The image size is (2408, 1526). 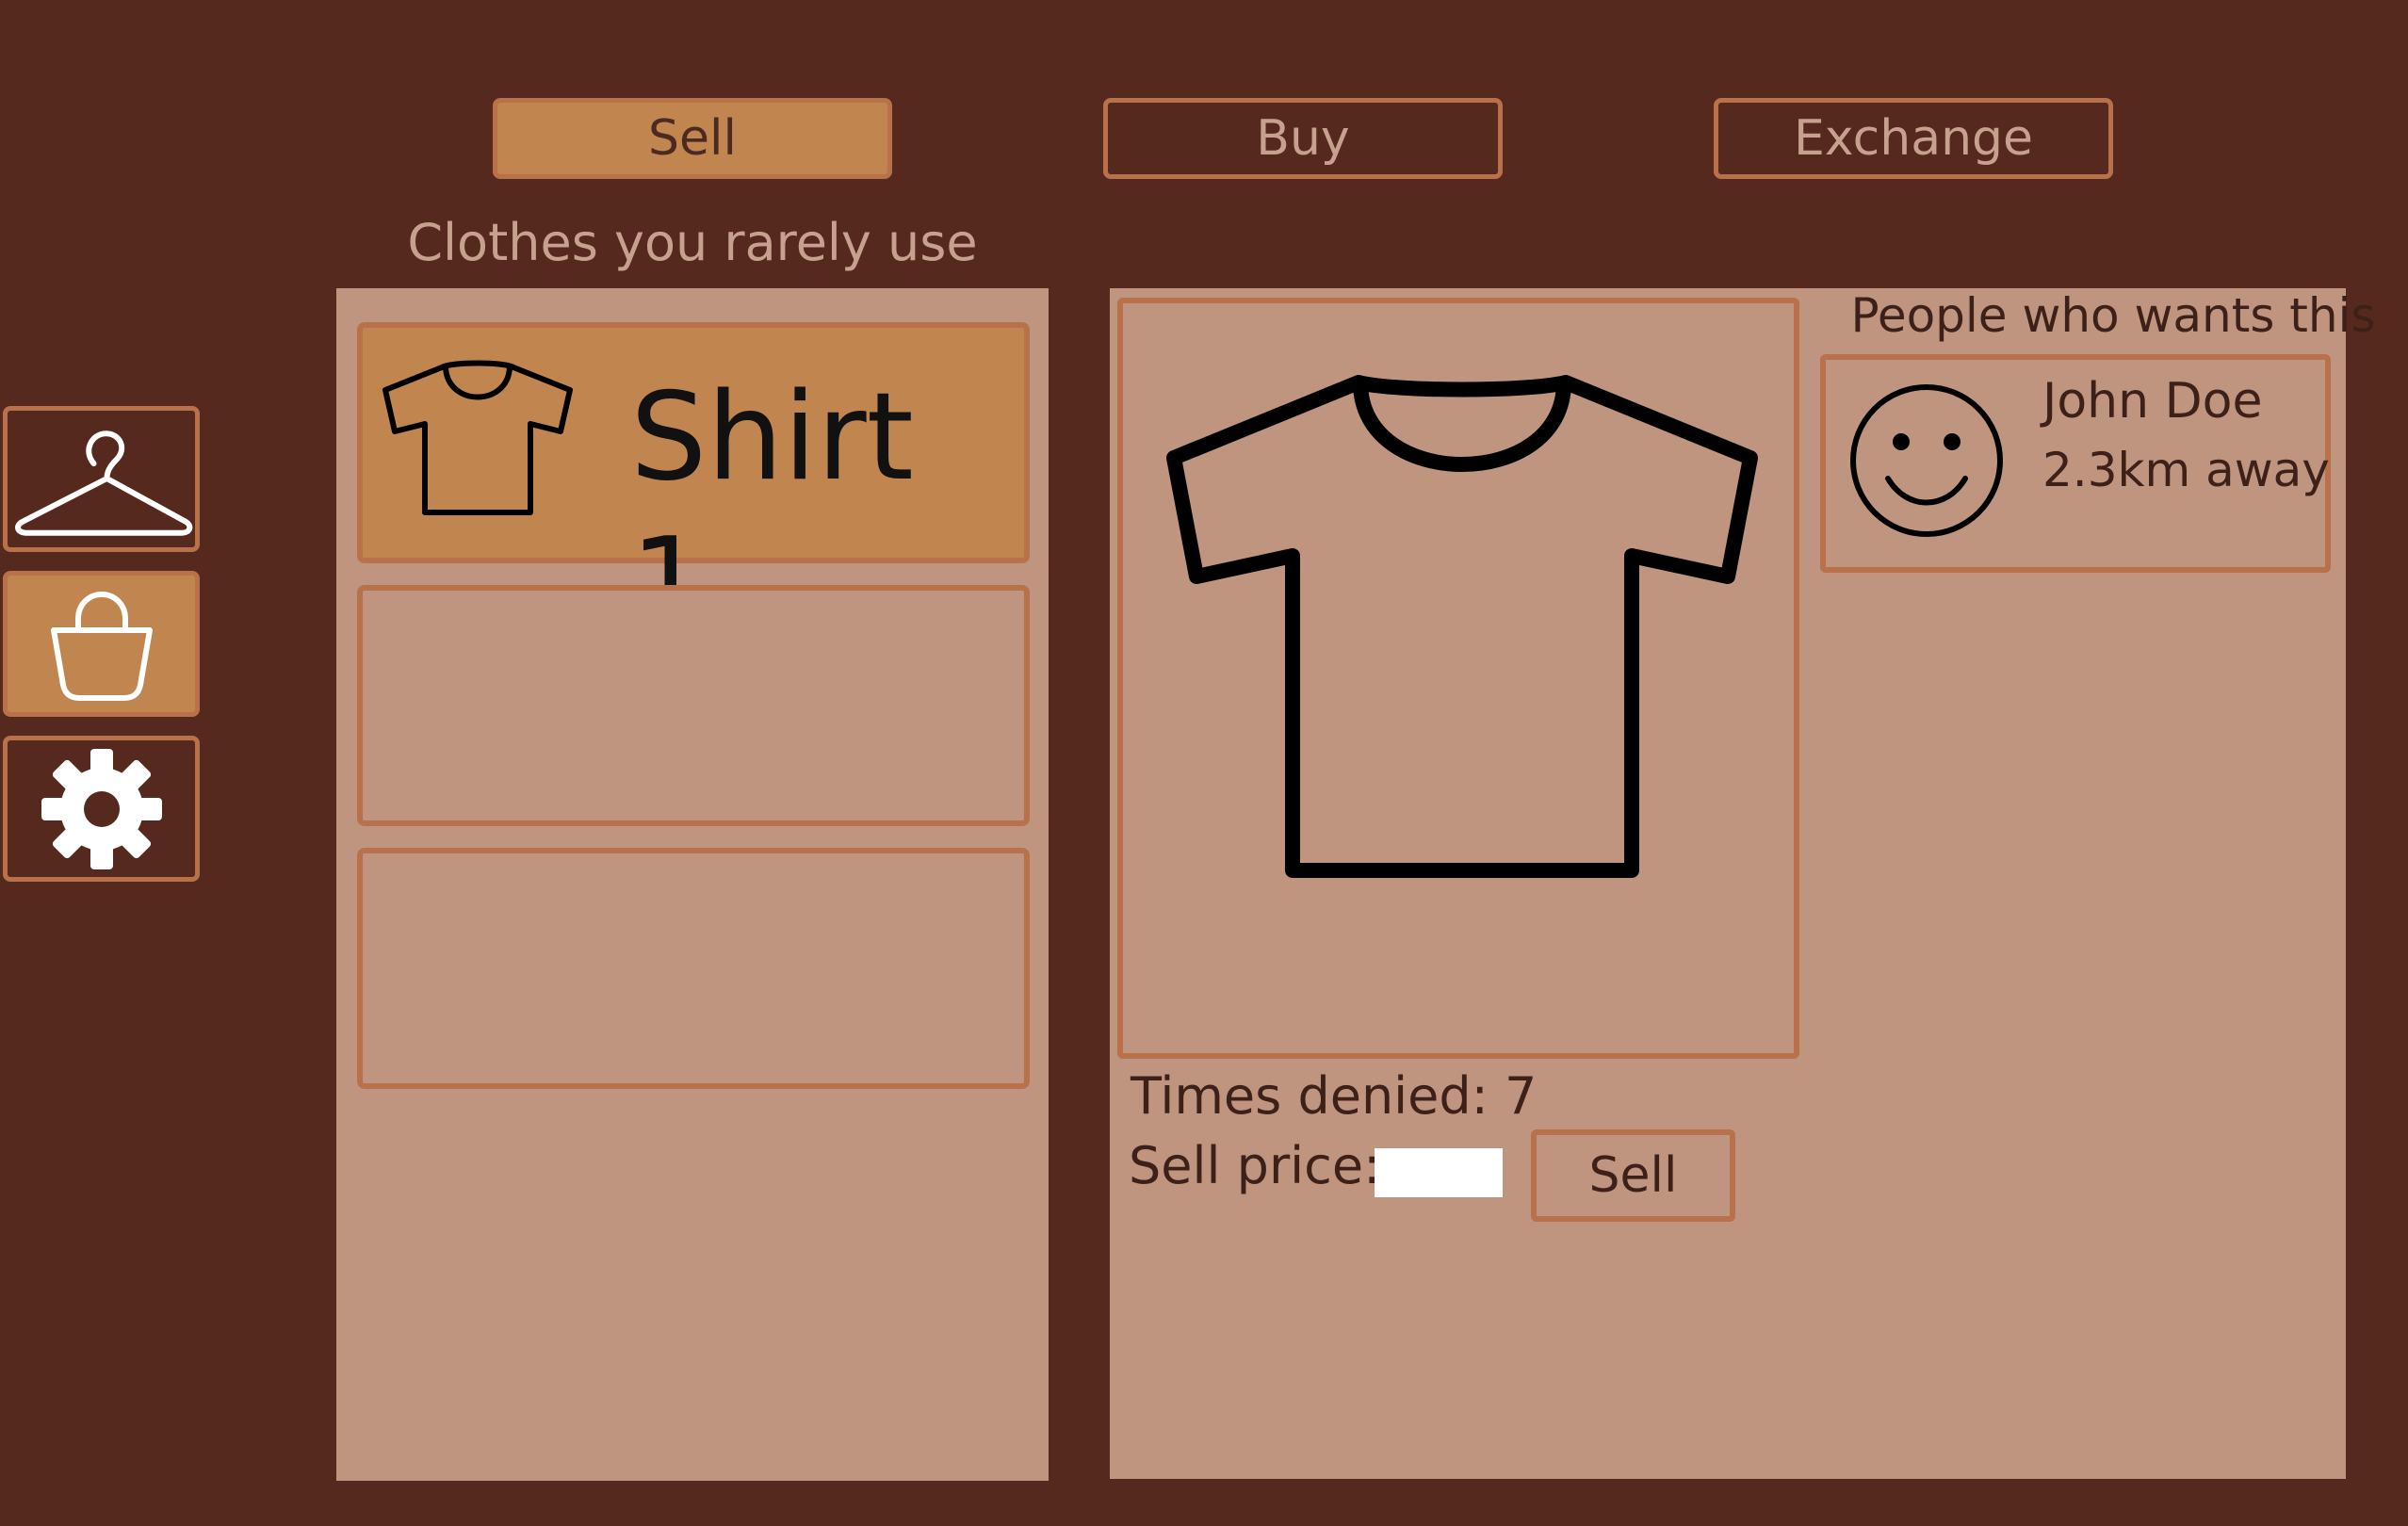 What do you see at coordinates (1335, 1096) in the screenshot?
I see `times-denied: Times denied: 7` at bounding box center [1335, 1096].